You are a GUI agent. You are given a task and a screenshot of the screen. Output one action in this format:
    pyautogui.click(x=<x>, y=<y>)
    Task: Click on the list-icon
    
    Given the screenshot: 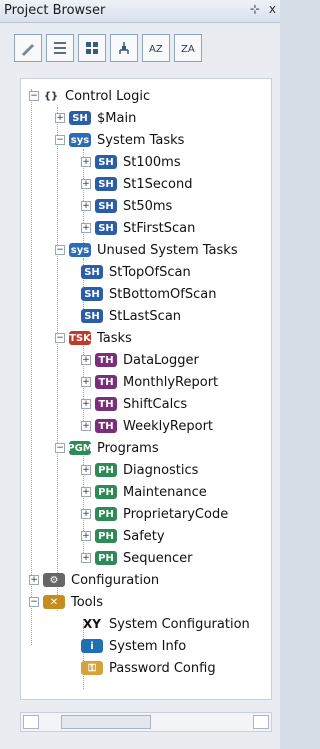 What is the action you would take?
    pyautogui.click(x=60, y=48)
    